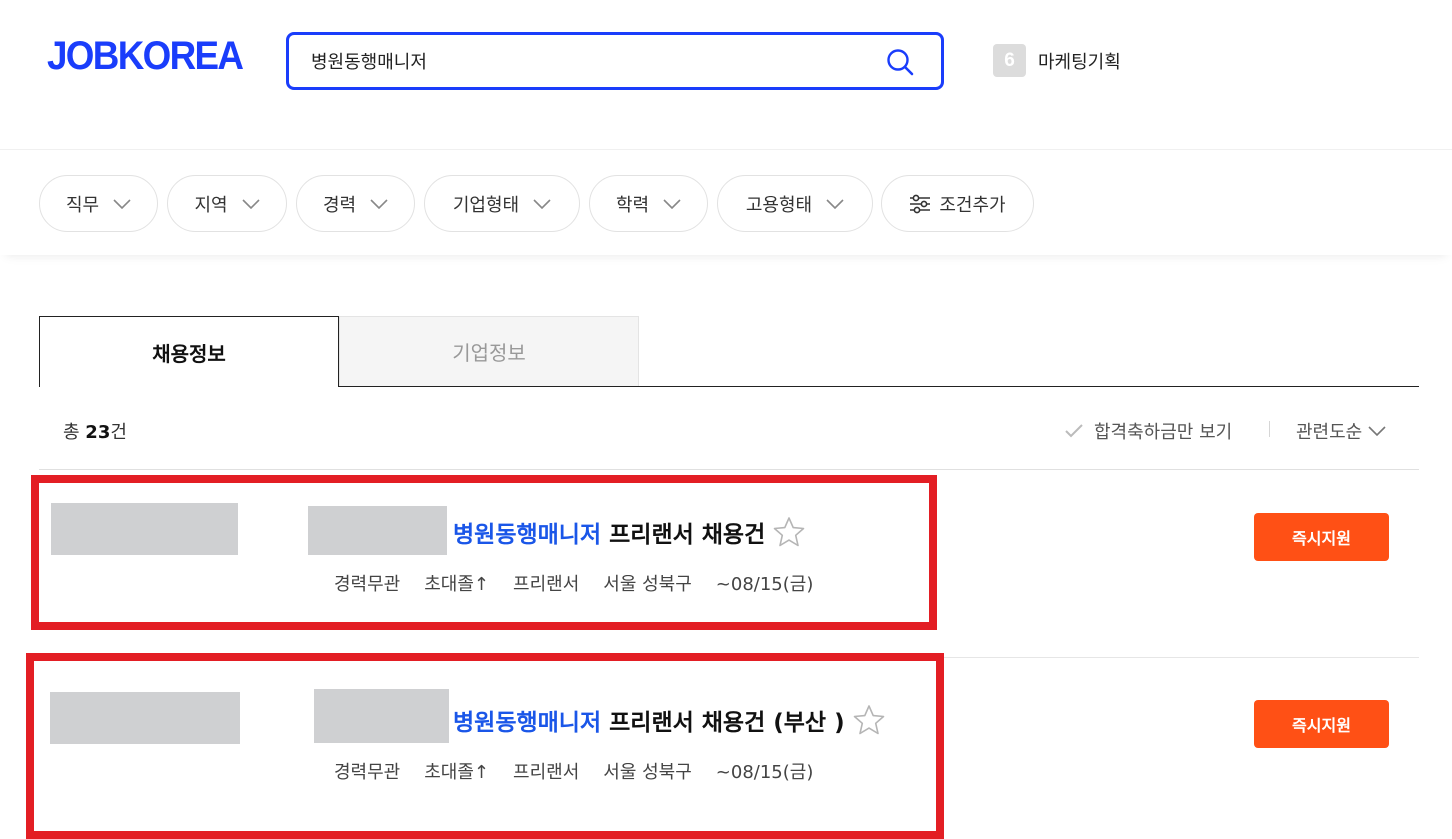 The width and height of the screenshot is (1452, 839). I want to click on filter-chip-education: 학력, so click(648, 203).